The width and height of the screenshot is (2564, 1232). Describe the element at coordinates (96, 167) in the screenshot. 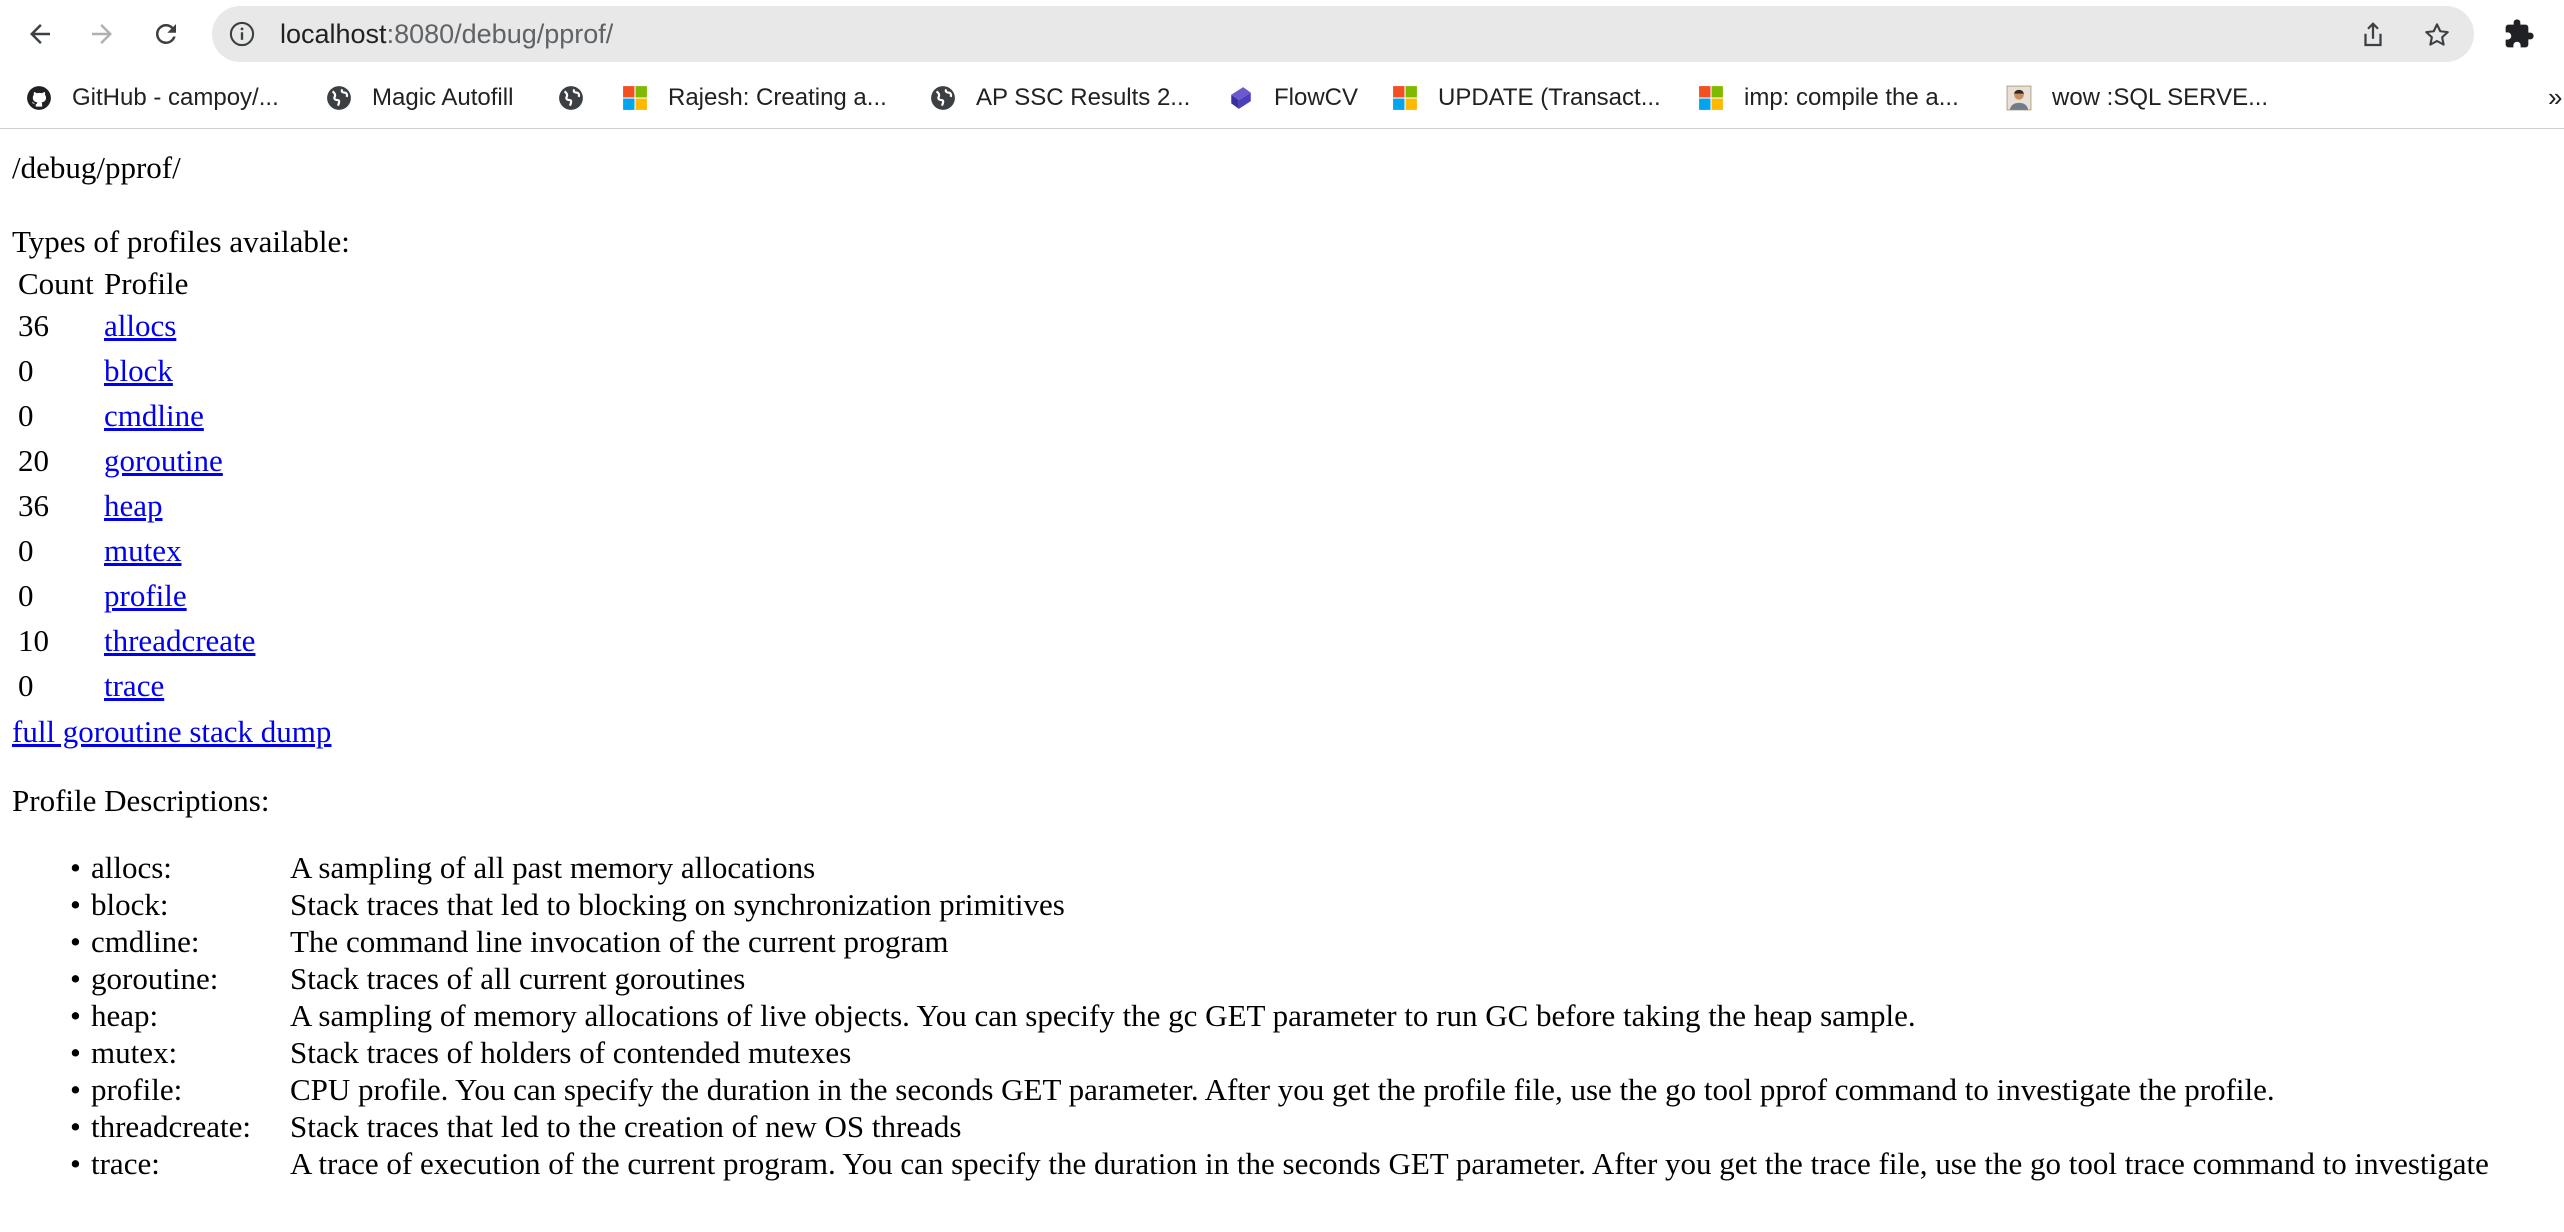

I see `page-title: /debug/pprof/` at that location.